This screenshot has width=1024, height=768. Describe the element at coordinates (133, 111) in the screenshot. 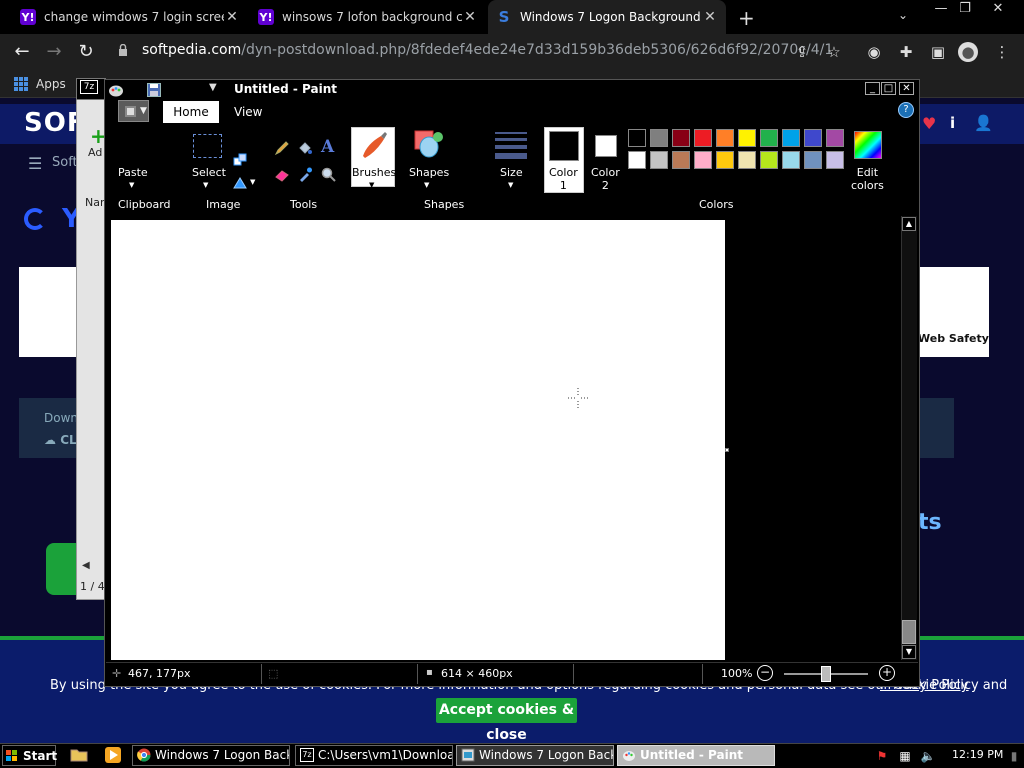

I see `paint-menu-button: ▼` at that location.